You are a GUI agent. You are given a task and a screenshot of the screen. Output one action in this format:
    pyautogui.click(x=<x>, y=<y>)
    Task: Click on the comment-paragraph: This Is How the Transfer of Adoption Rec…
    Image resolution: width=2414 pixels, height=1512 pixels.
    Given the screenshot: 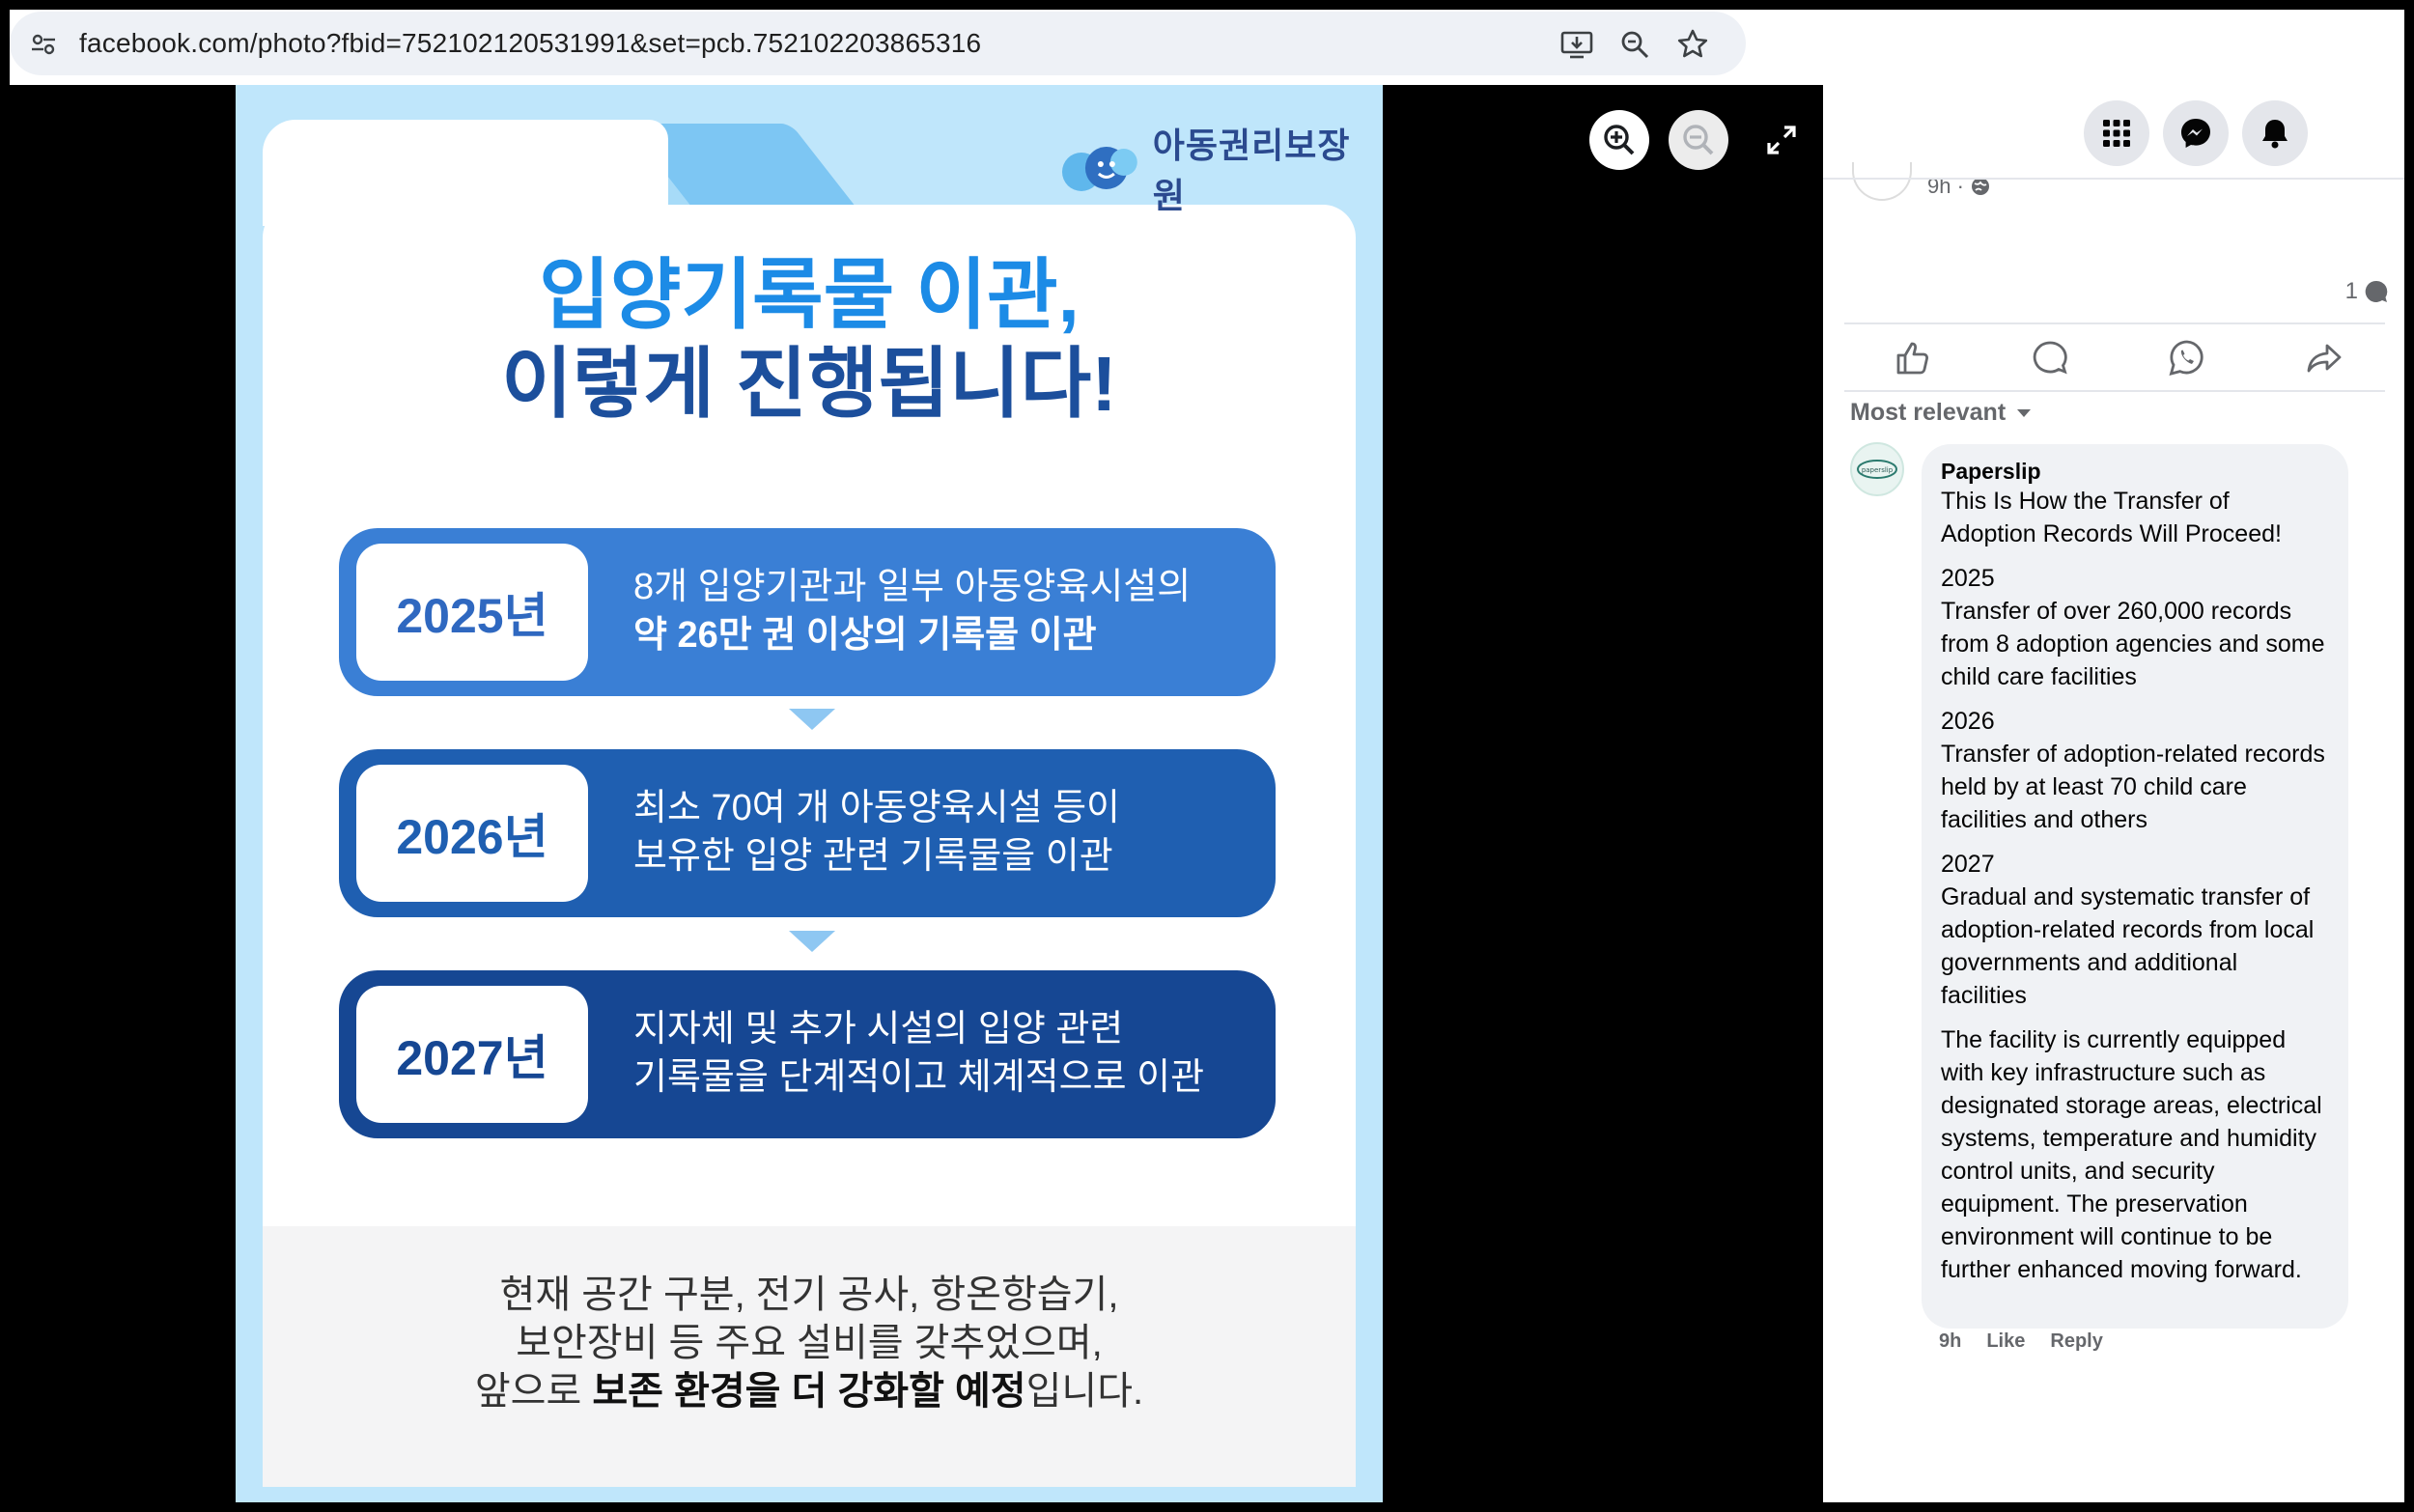 What is the action you would take?
    pyautogui.click(x=2111, y=517)
    